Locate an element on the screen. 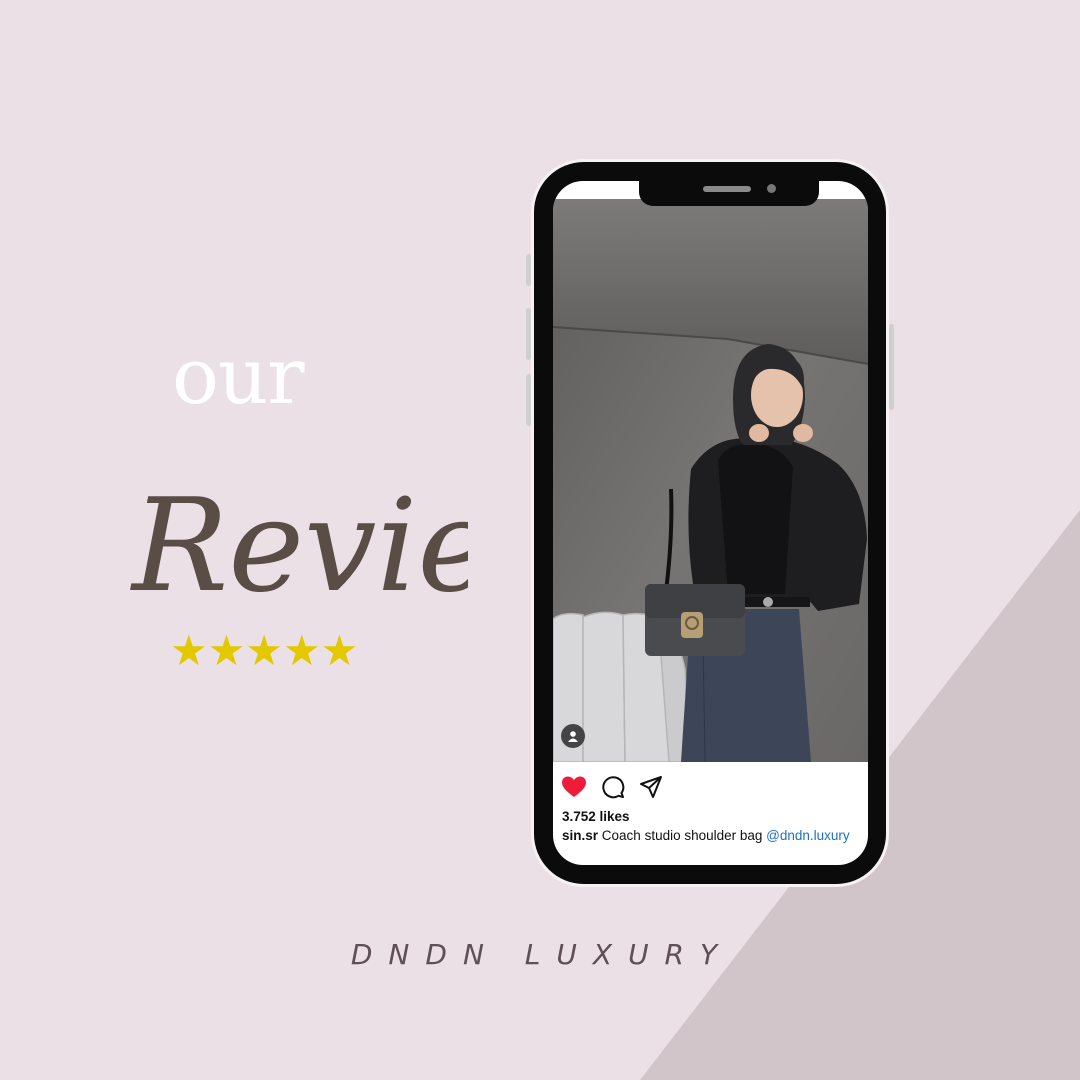 This screenshot has width=1080, height=1080. caption-username: sin.sr is located at coordinates (580, 835).